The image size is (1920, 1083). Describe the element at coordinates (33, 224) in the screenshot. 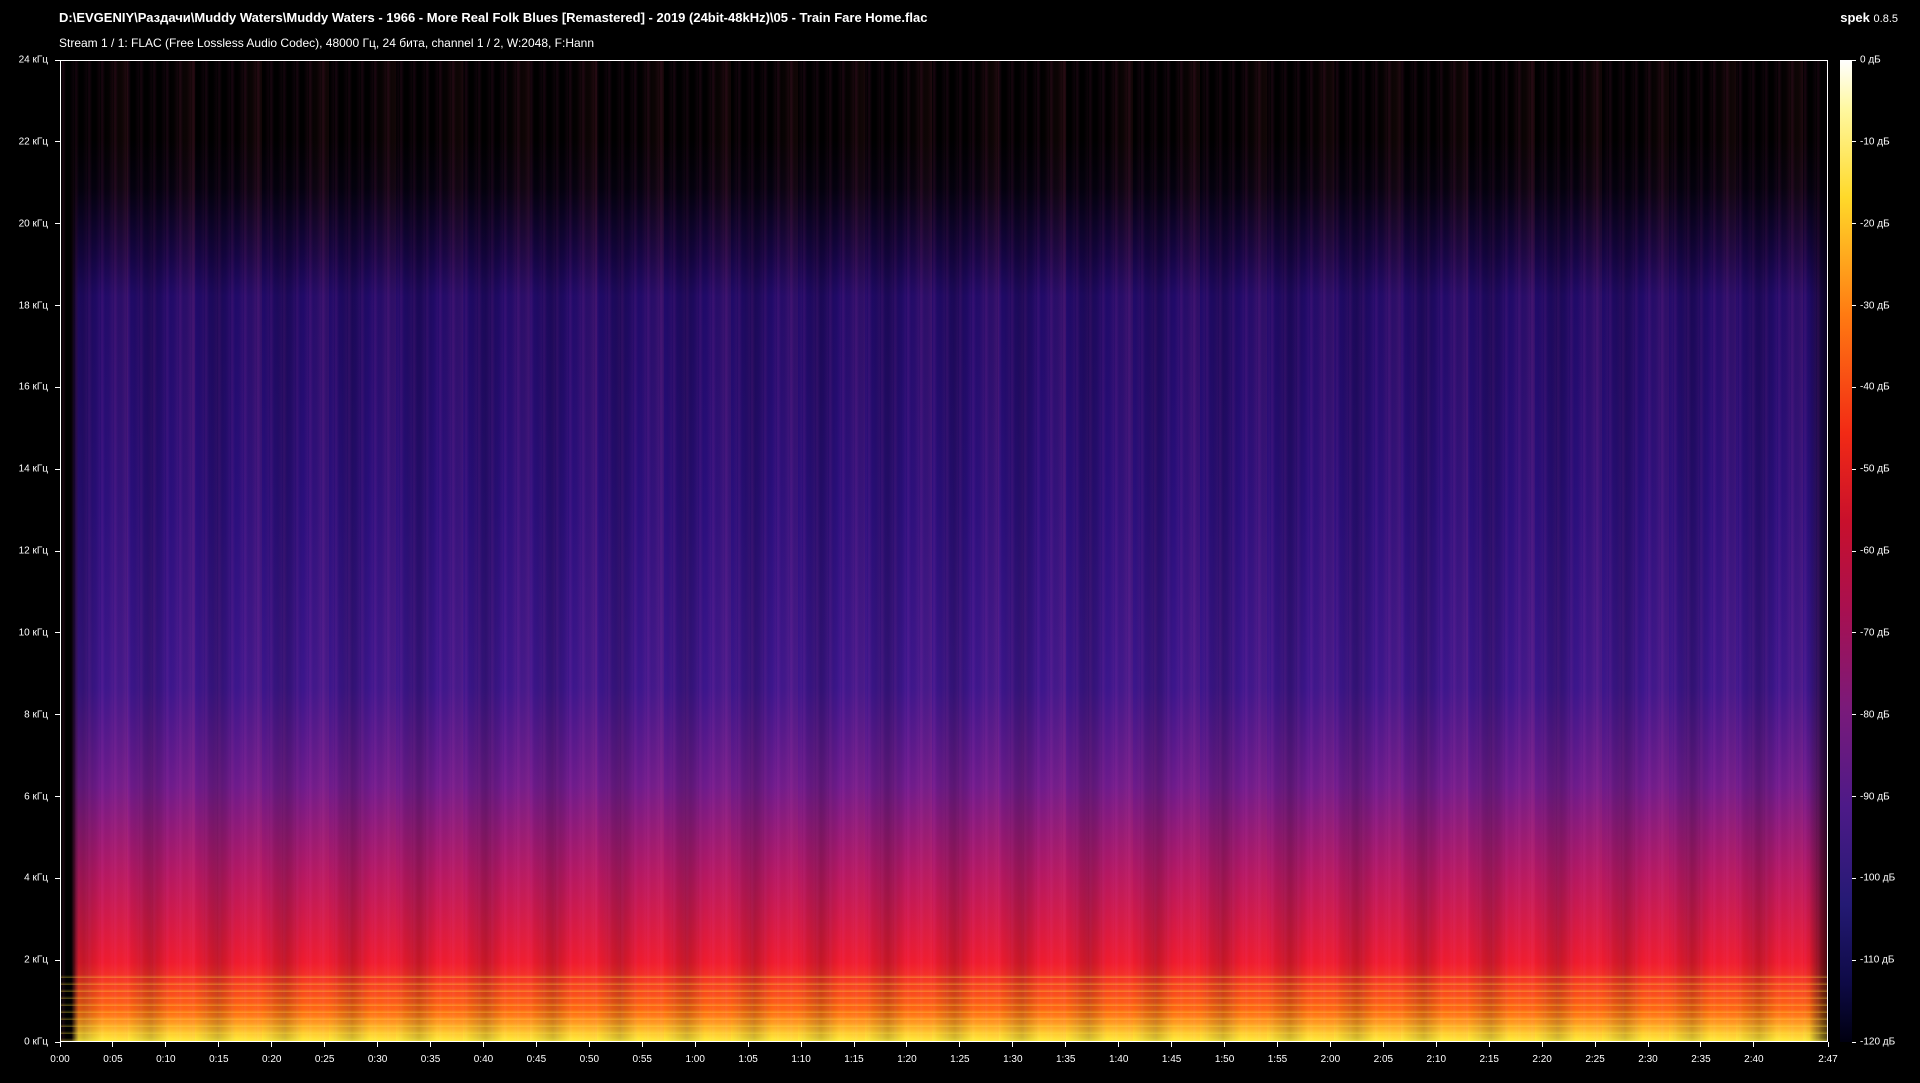

I see `frequency-label: 20 кГц` at that location.